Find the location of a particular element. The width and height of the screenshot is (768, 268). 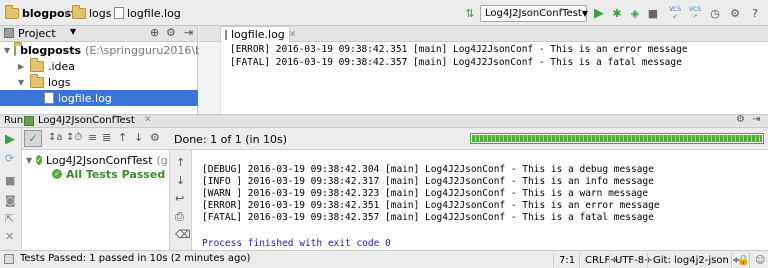

editor-tab-label: logfile.log is located at coordinates (258, 34).